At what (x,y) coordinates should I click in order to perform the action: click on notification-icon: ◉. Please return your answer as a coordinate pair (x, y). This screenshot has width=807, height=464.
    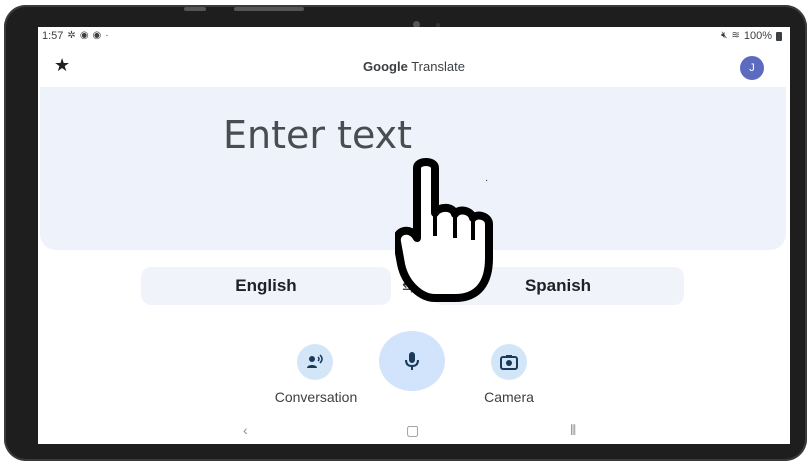
    Looking at the image, I should click on (84, 35).